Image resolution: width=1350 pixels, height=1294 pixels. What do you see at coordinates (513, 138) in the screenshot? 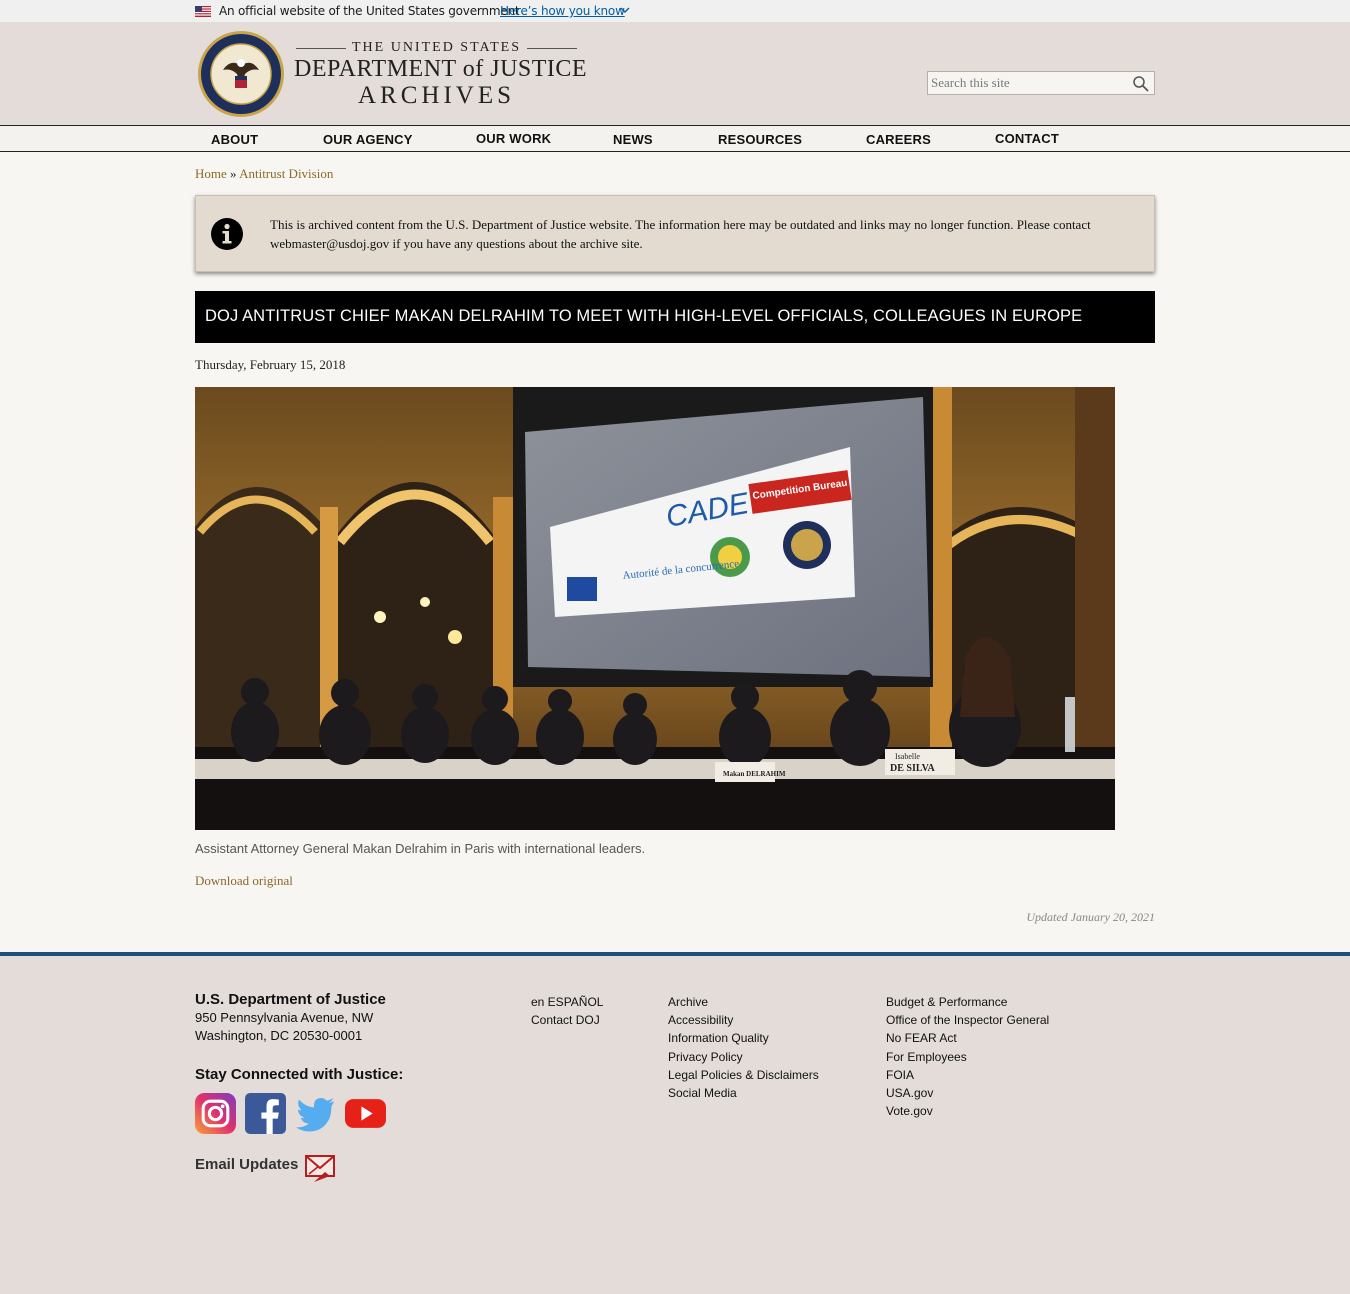
I see `nav-our-work: OUR WORK` at bounding box center [513, 138].